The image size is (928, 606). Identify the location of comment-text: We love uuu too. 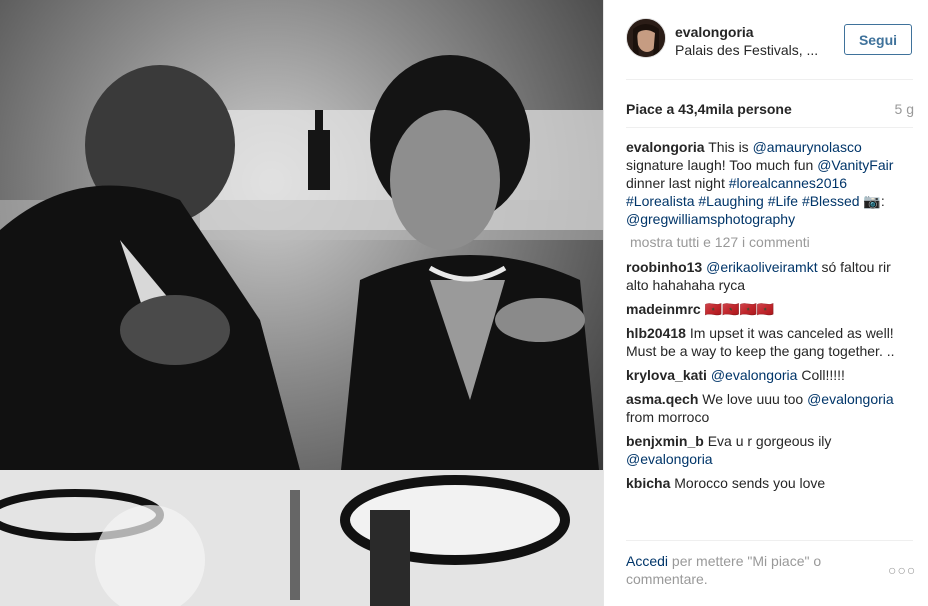
(755, 399).